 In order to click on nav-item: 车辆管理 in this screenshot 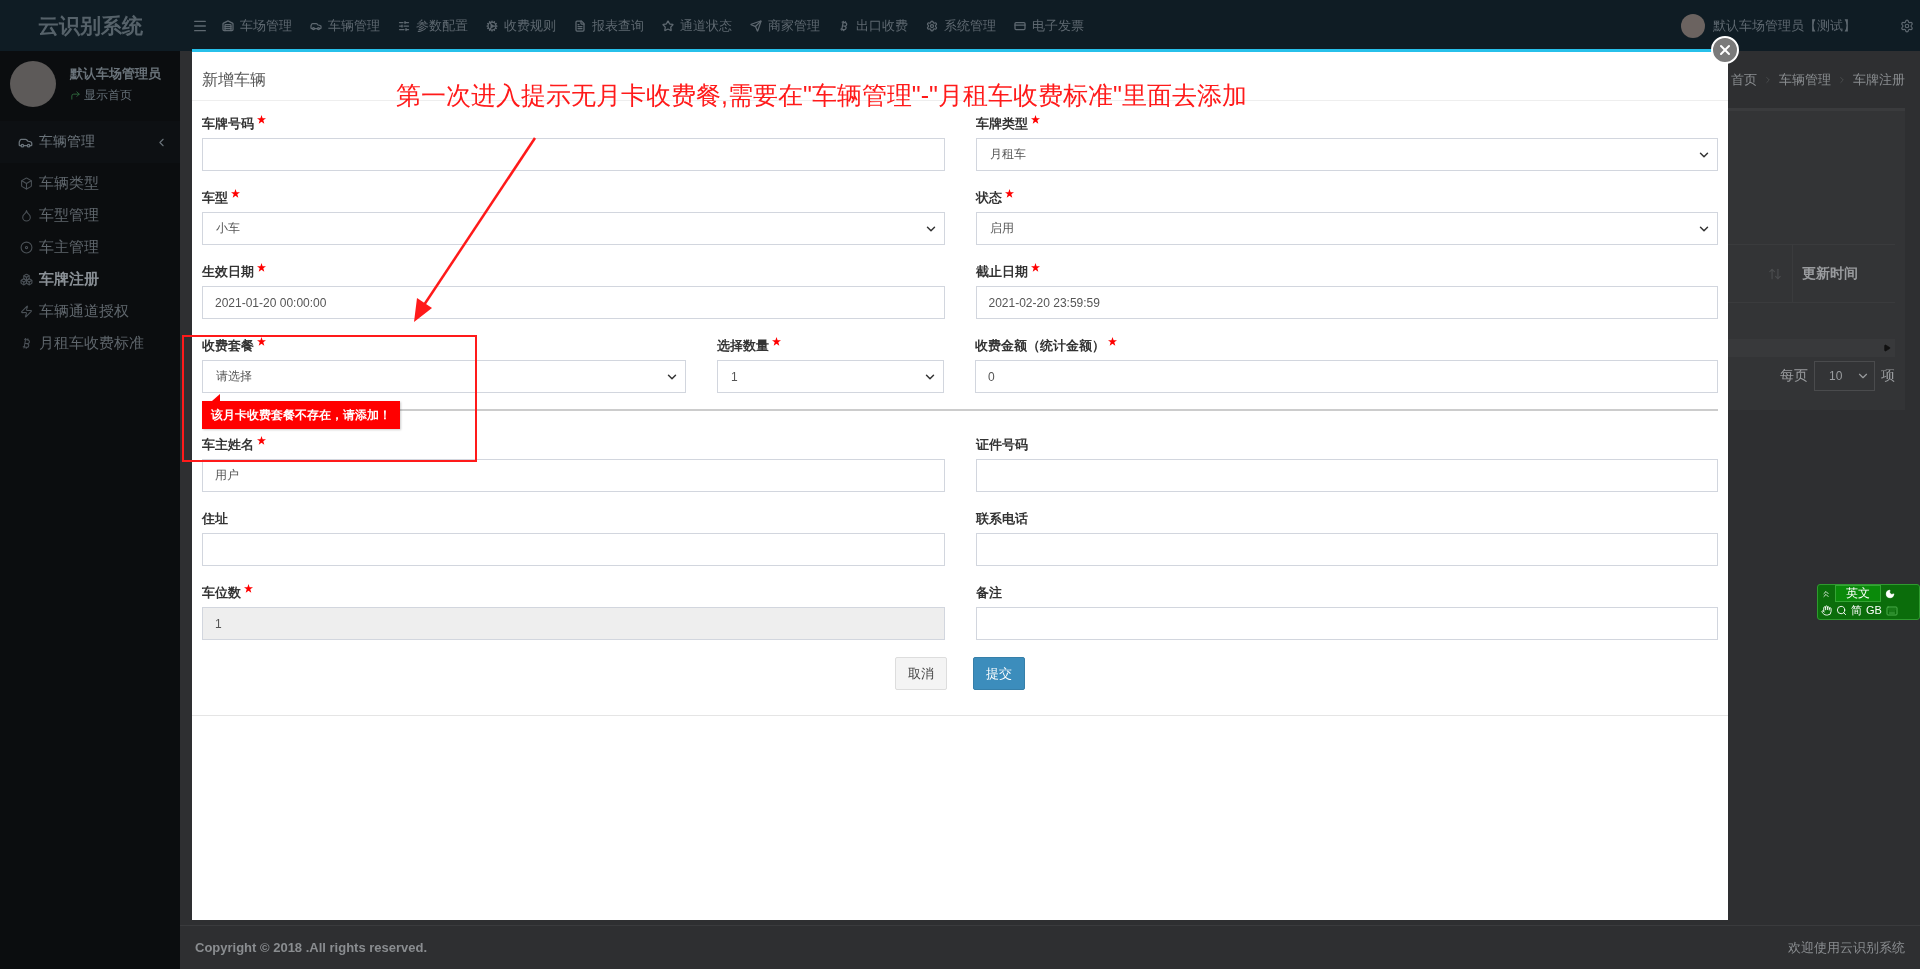, I will do `click(360, 25)`.